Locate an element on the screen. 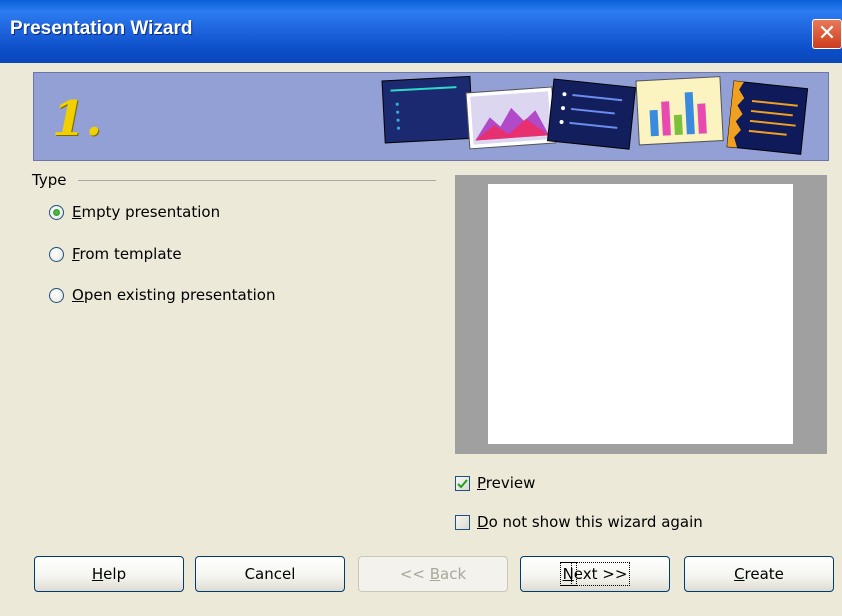 This screenshot has height=616, width=842. next-button-label: Next >> is located at coordinates (595, 574).